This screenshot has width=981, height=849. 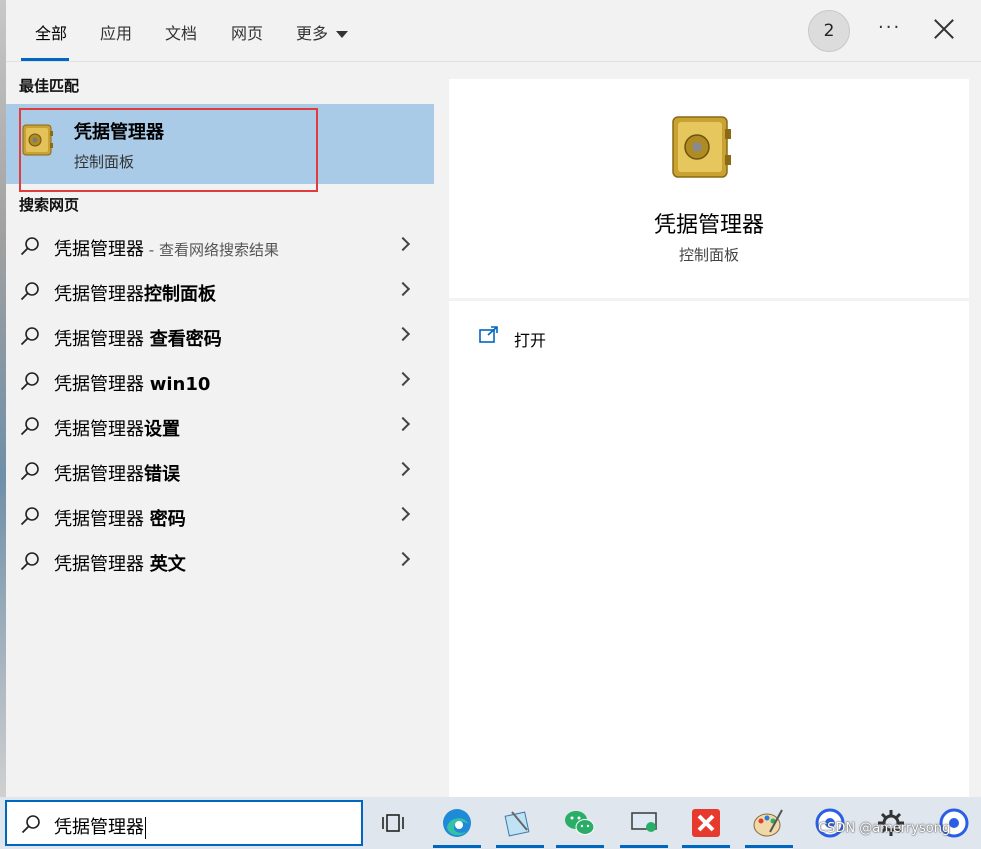 I want to click on remote-desktop-icon, so click(x=644, y=823).